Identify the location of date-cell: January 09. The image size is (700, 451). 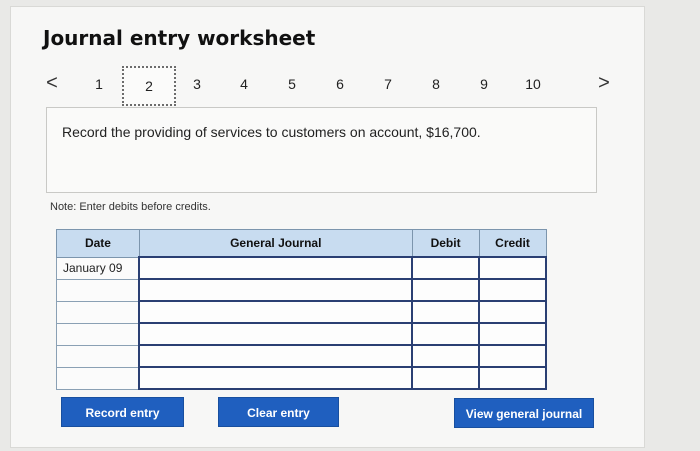
(98, 268).